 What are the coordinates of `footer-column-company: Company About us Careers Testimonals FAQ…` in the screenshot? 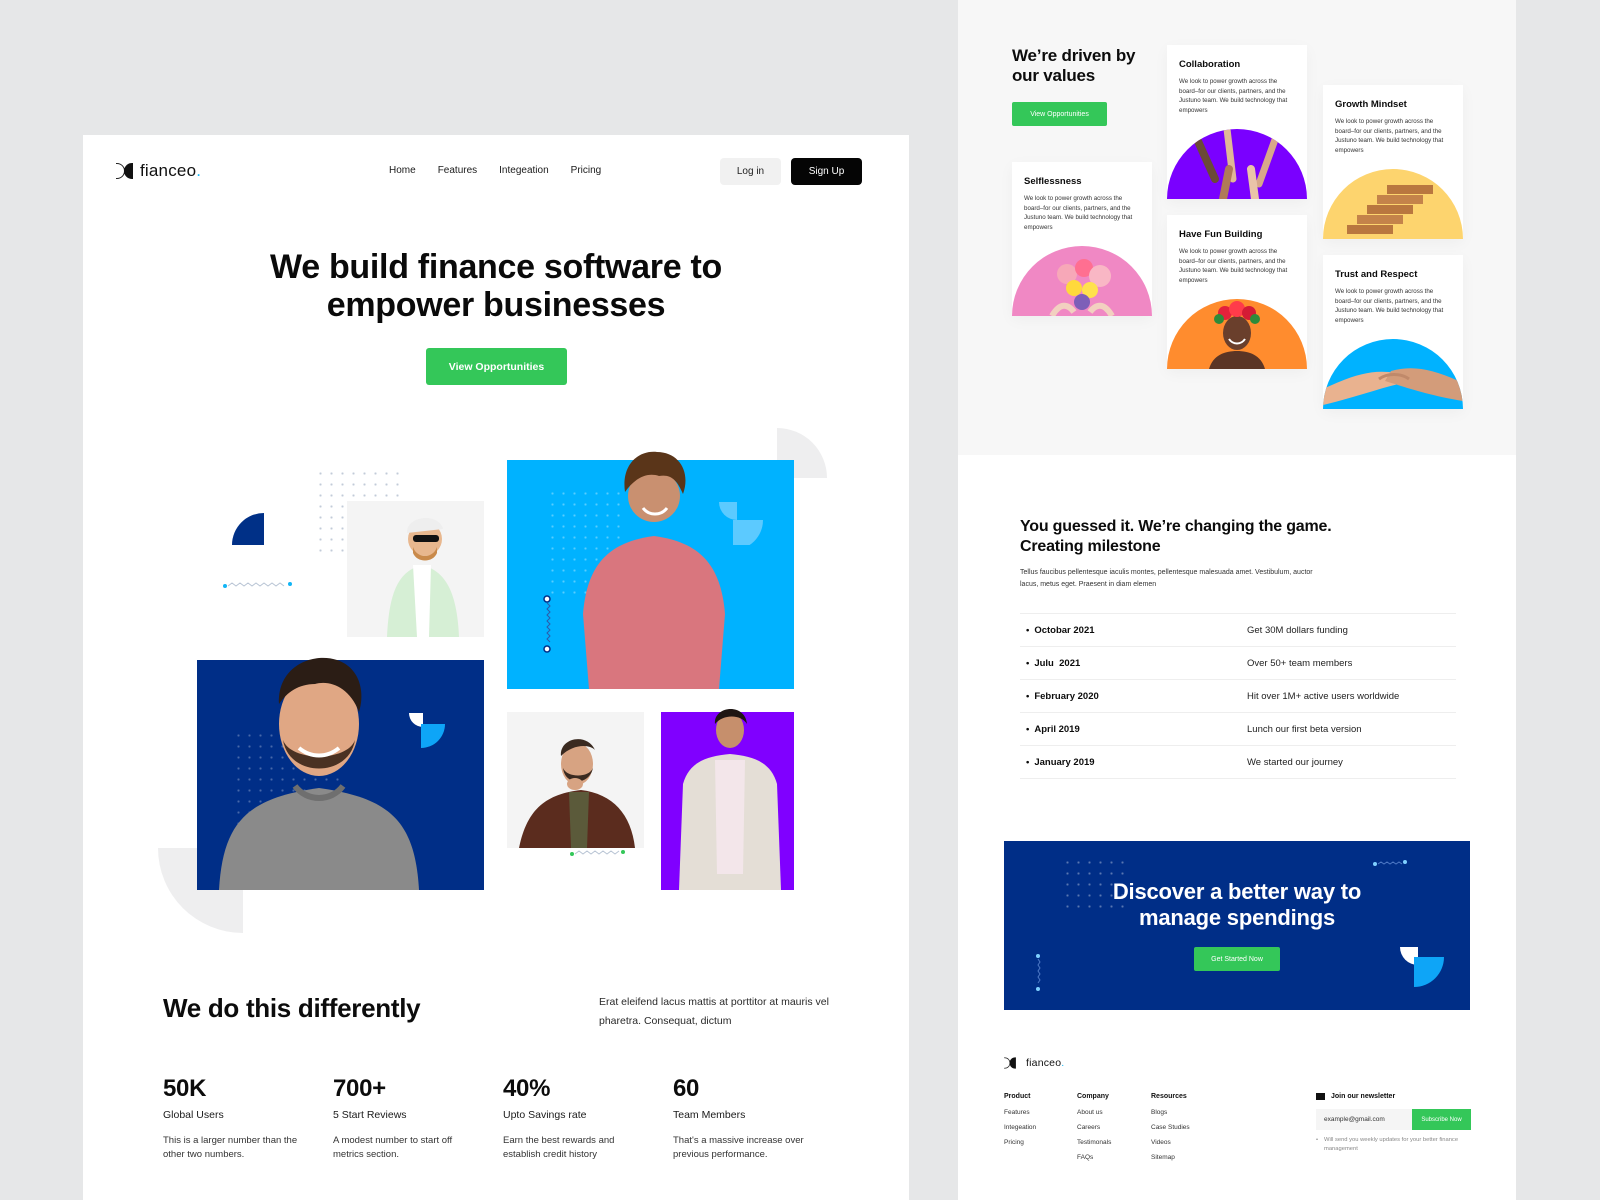 It's located at (1094, 1131).